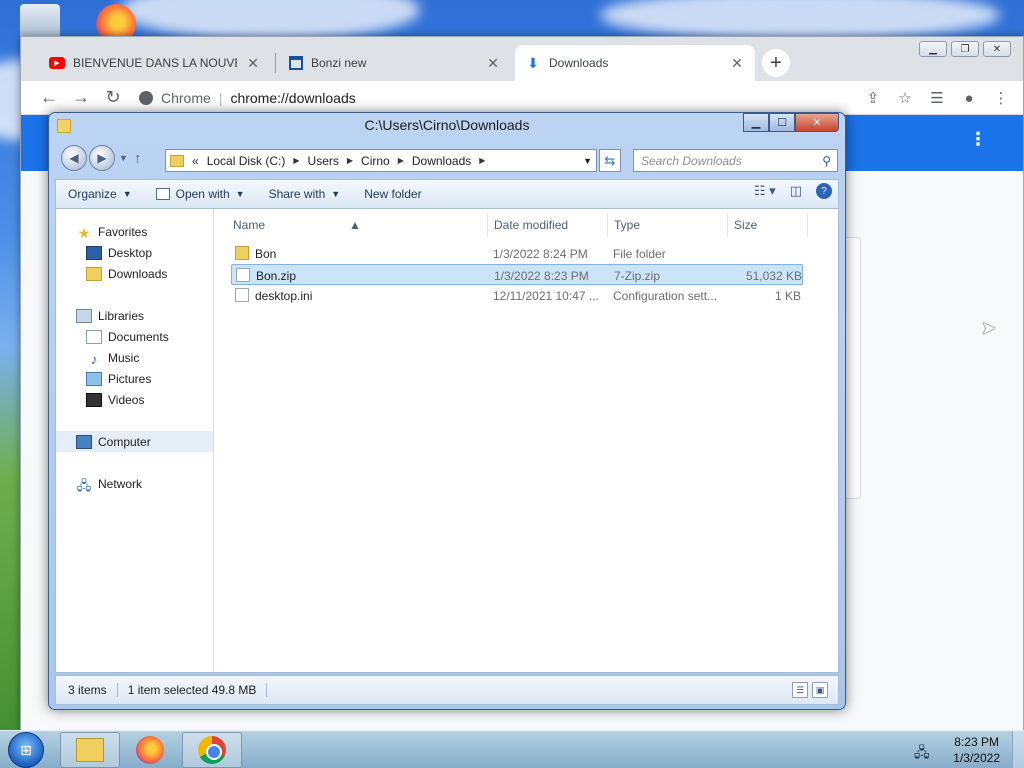 This screenshot has height=768, width=1024. What do you see at coordinates (49, 98) in the screenshot?
I see `back-button: ←` at bounding box center [49, 98].